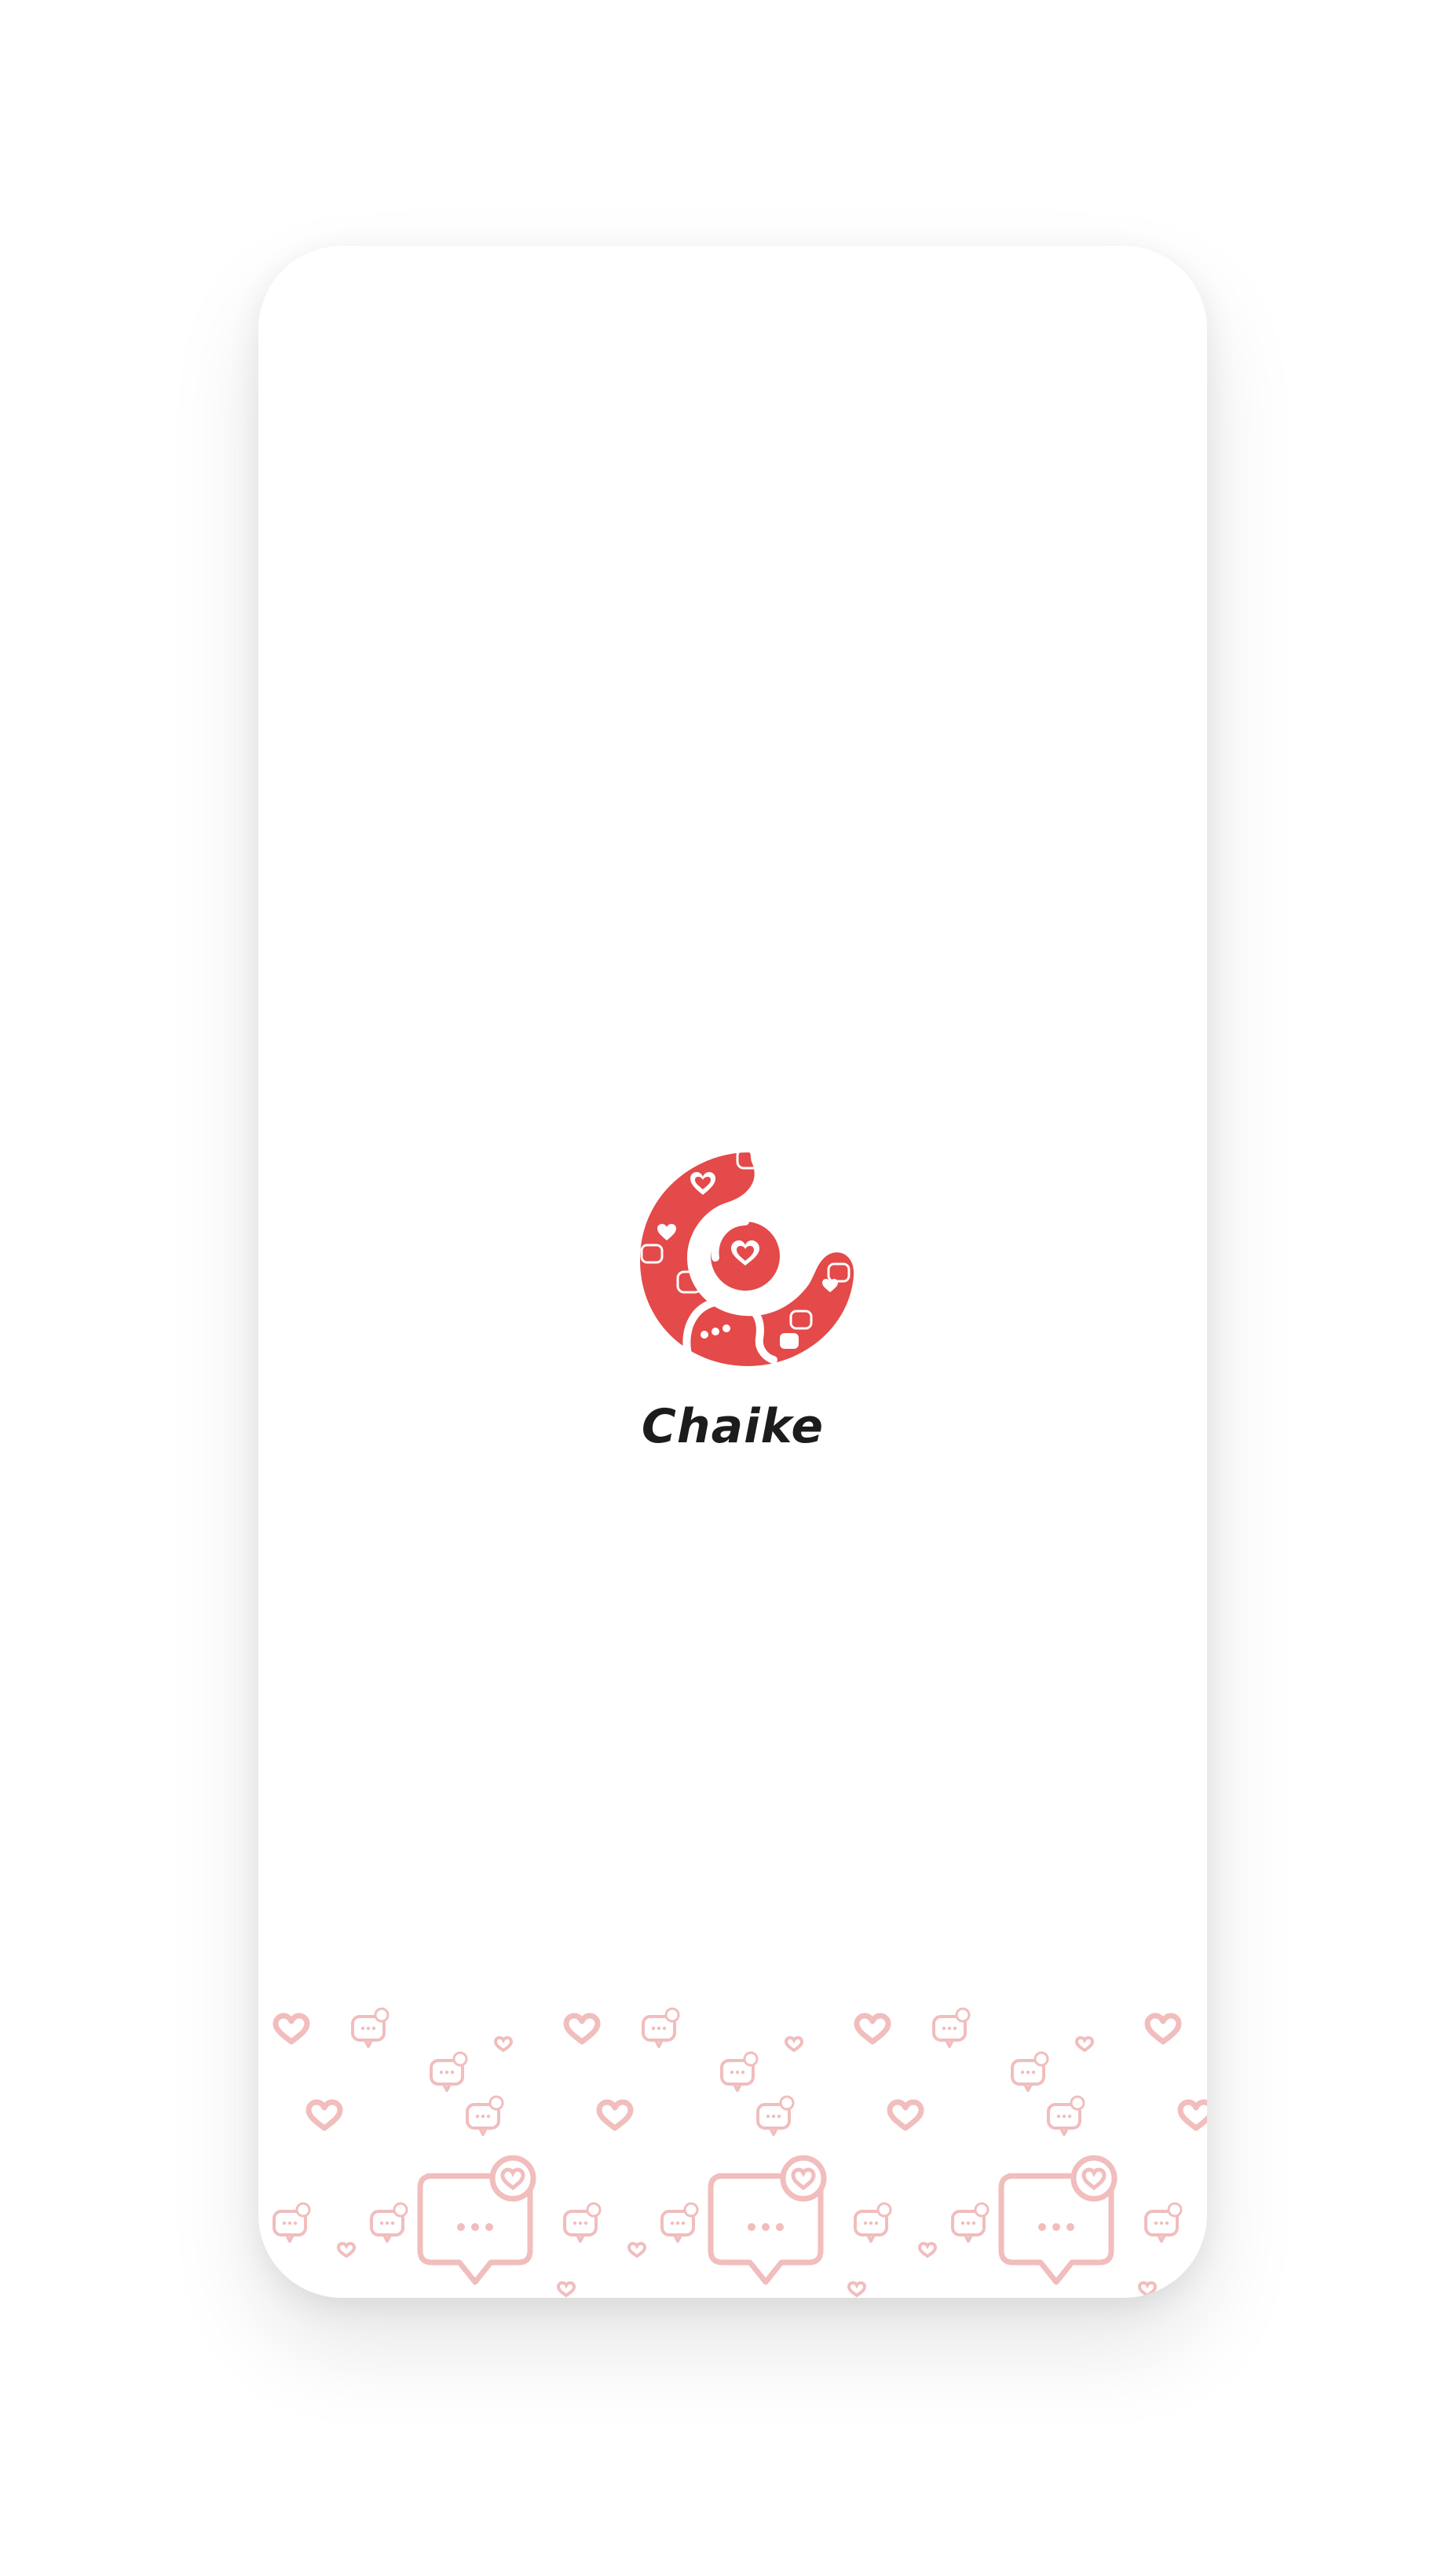 The height and width of the screenshot is (2557, 1456). I want to click on decorative-pattern, so click(732, 2136).